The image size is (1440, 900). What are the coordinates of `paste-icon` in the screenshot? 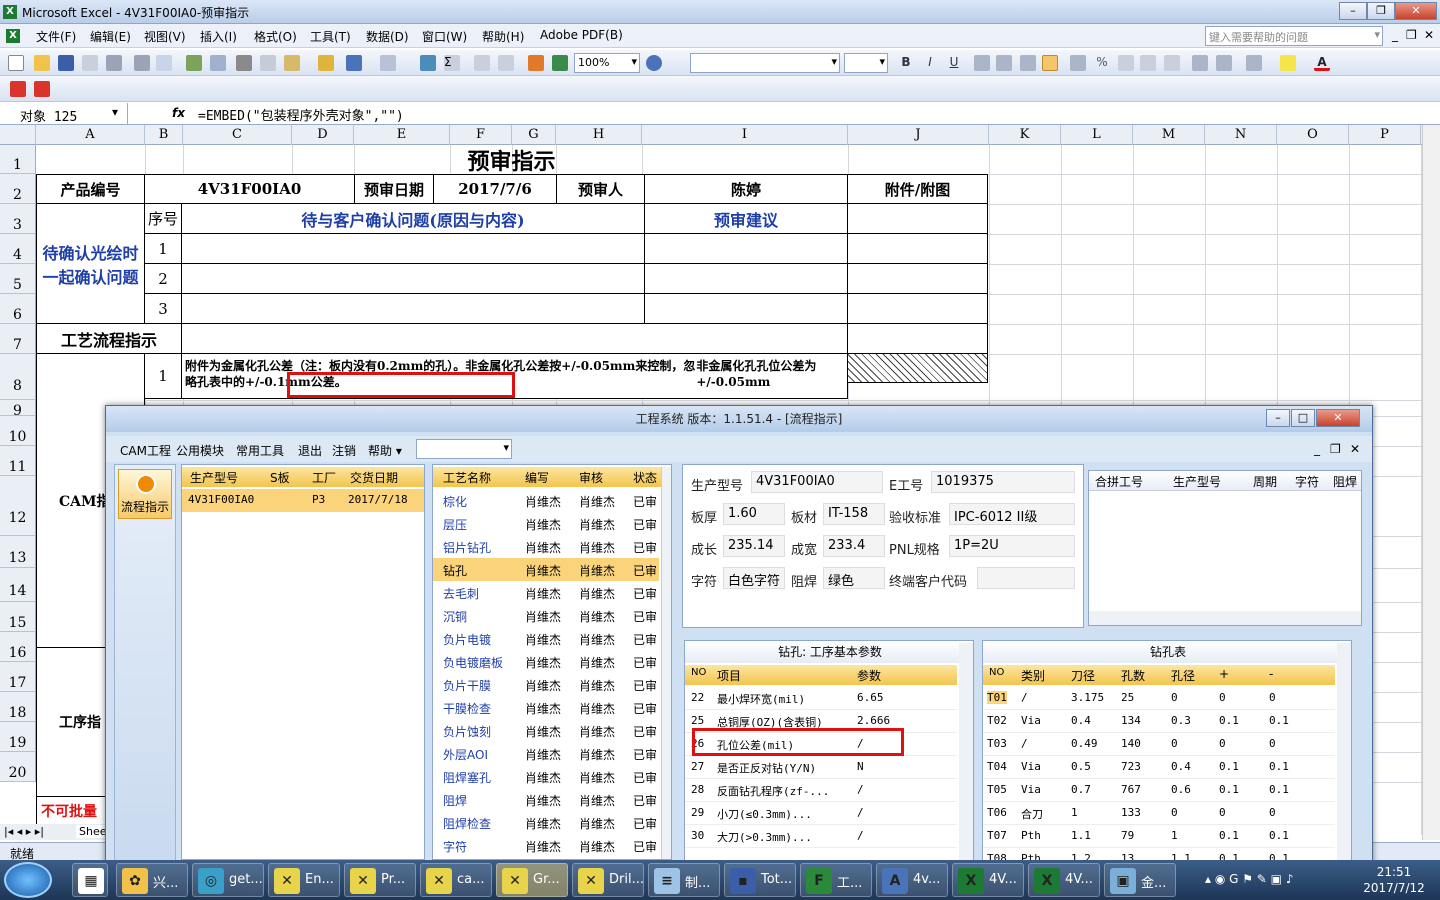 It's located at (292, 63).